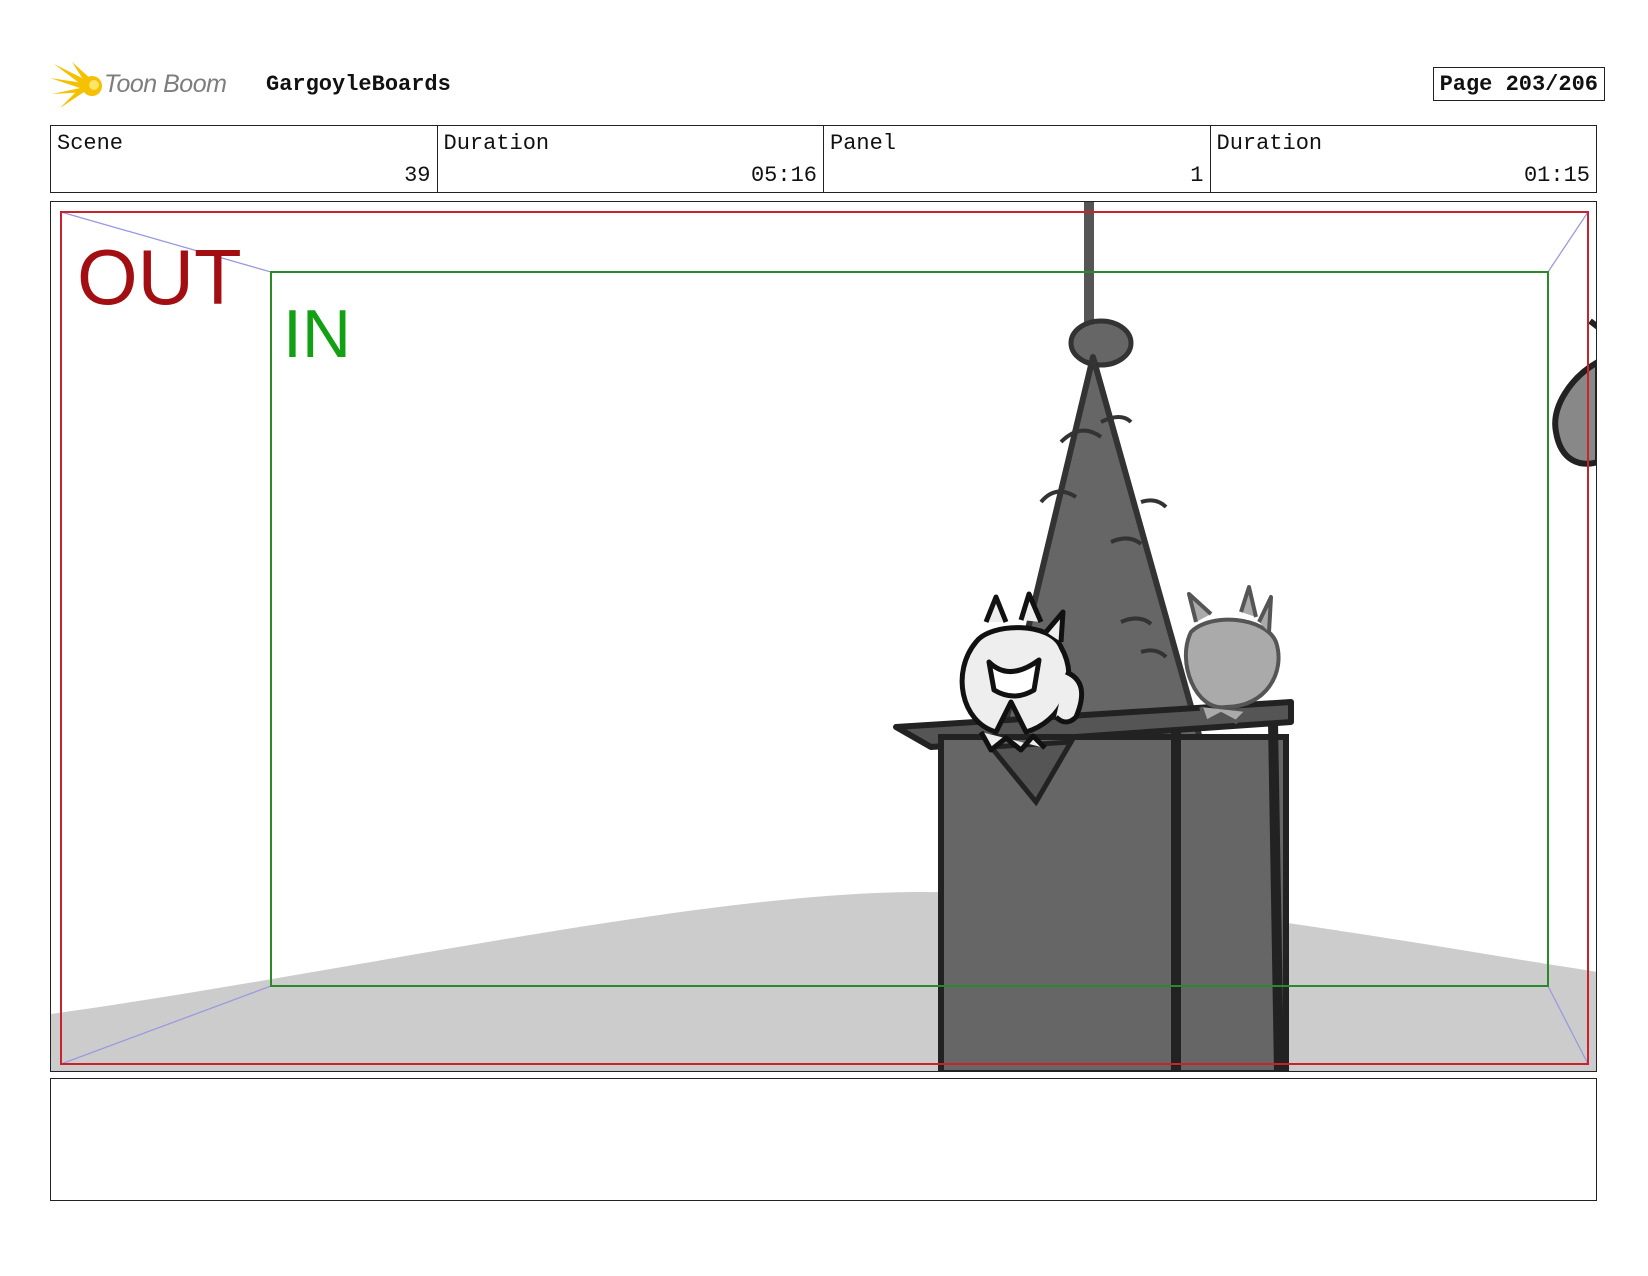 The image size is (1648, 1276). What do you see at coordinates (1518, 84) in the screenshot?
I see `page-indicator: Page 203/206` at bounding box center [1518, 84].